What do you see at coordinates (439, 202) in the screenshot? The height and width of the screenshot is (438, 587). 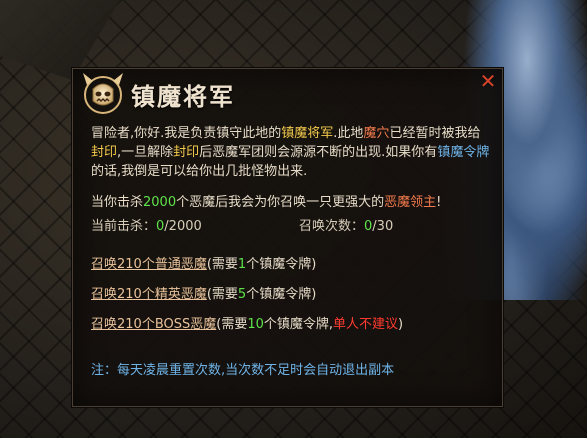 I see `summon-info-part: !` at bounding box center [439, 202].